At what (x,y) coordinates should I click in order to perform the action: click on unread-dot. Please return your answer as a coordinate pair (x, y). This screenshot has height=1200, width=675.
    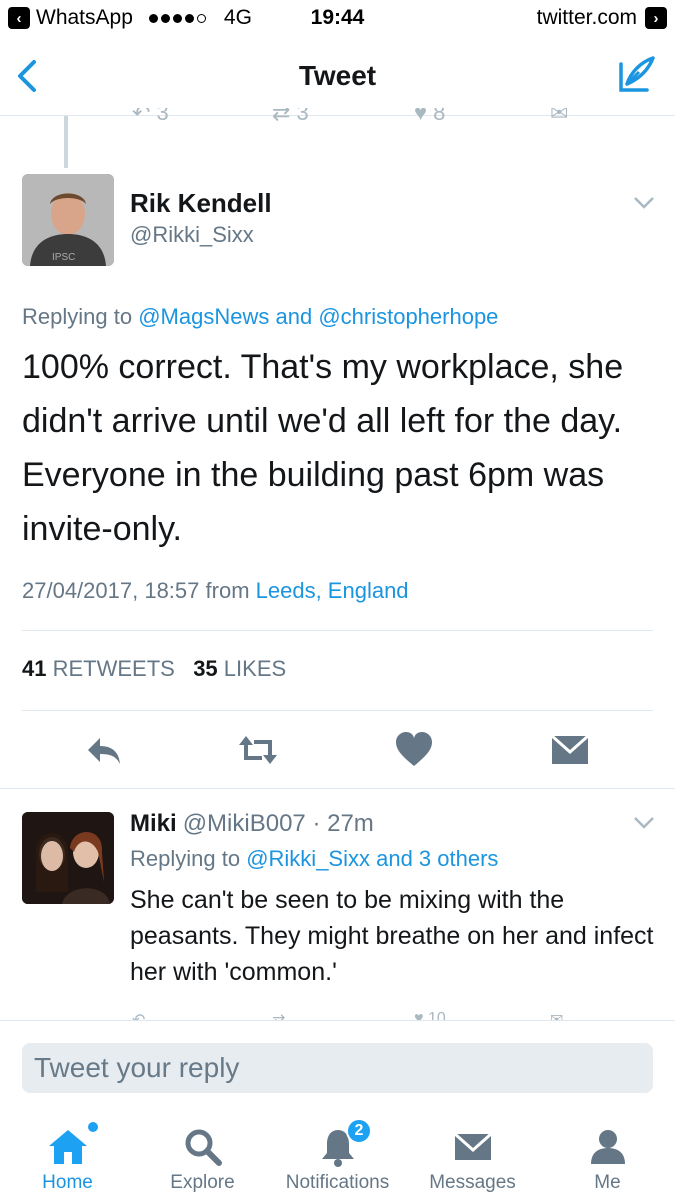
    Looking at the image, I should click on (93, 1127).